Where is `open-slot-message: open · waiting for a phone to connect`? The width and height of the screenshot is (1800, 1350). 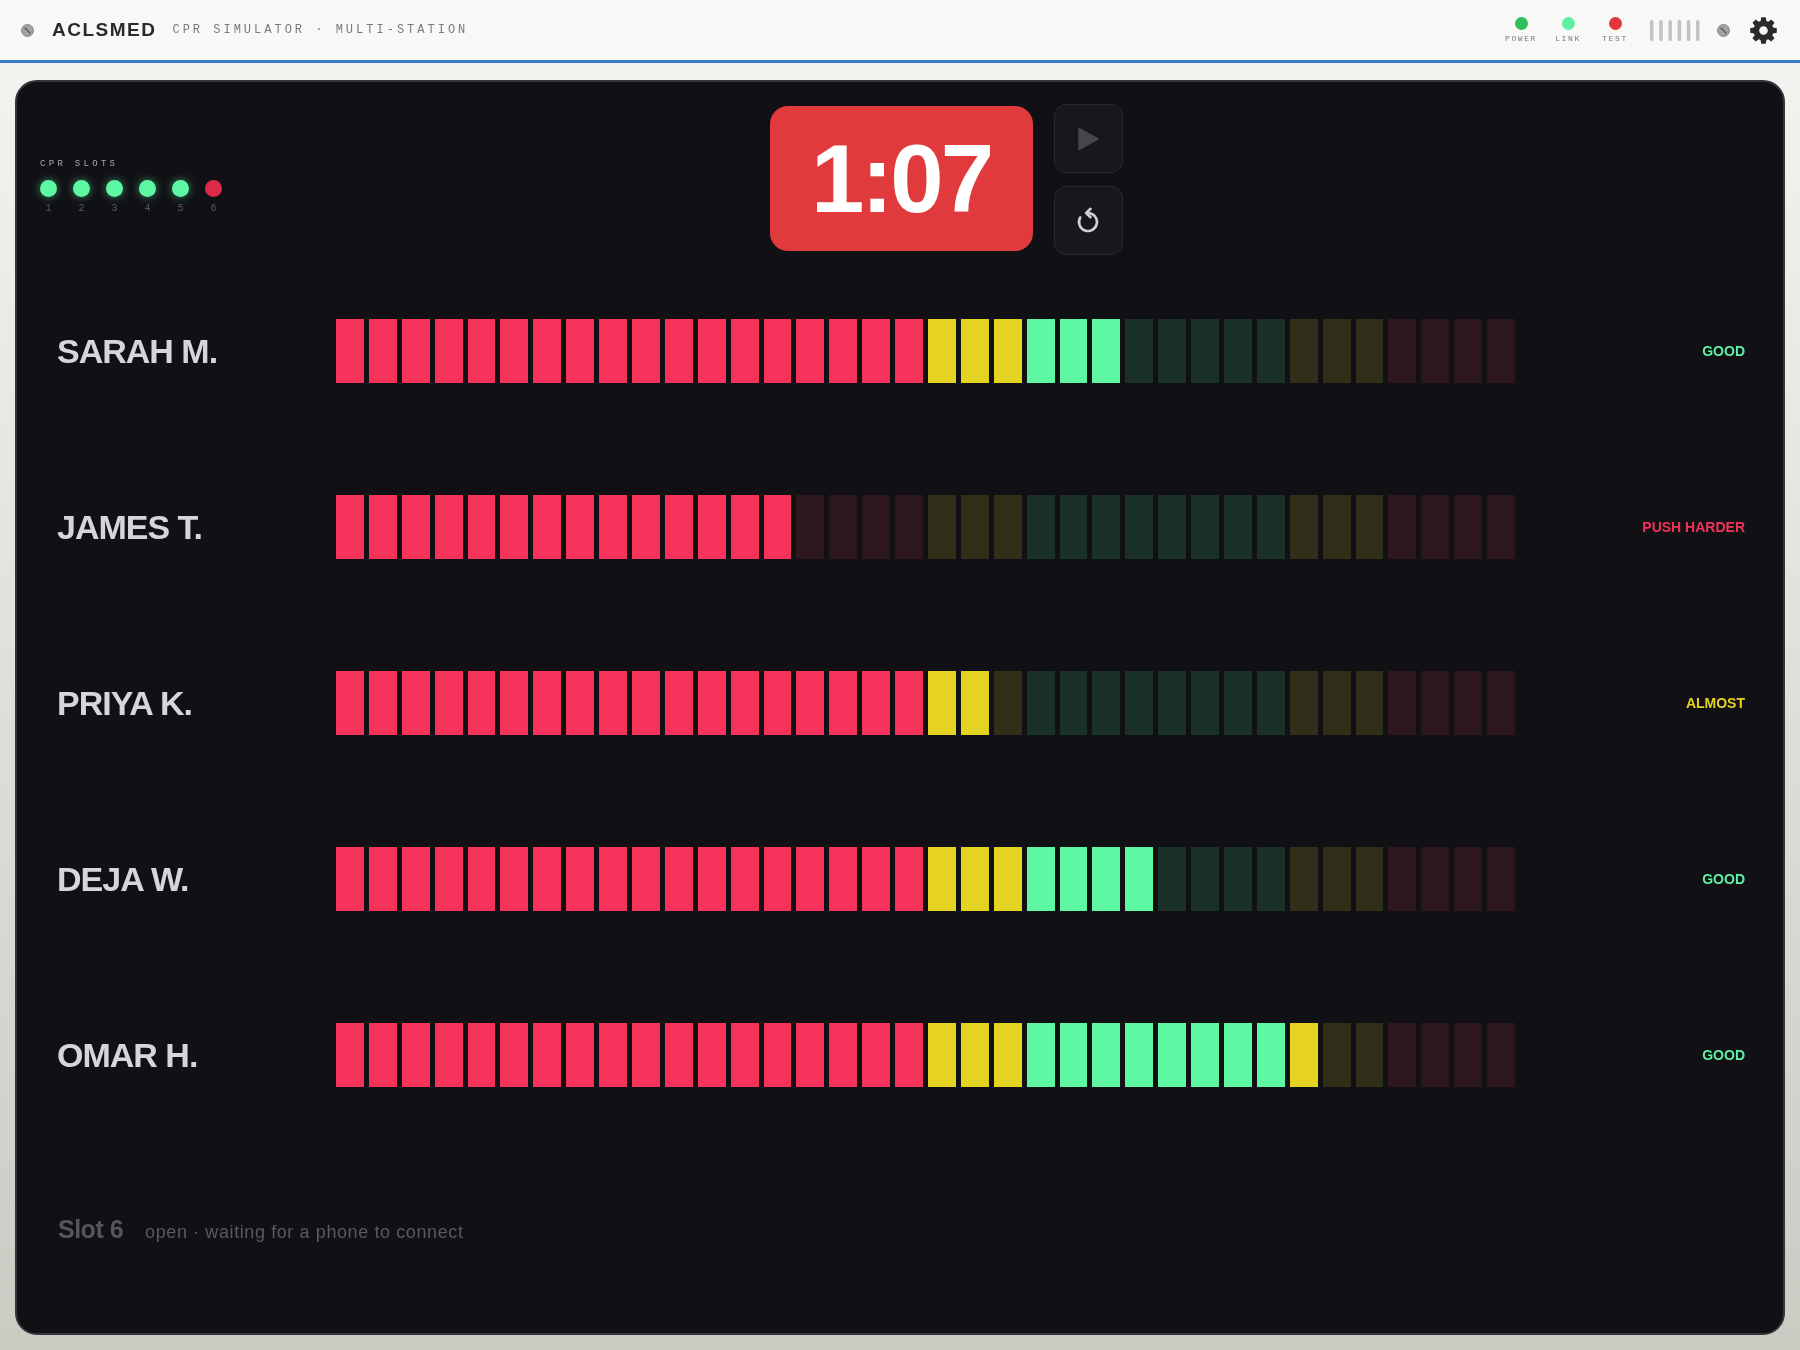 open-slot-message: open · waiting for a phone to connect is located at coordinates (304, 1232).